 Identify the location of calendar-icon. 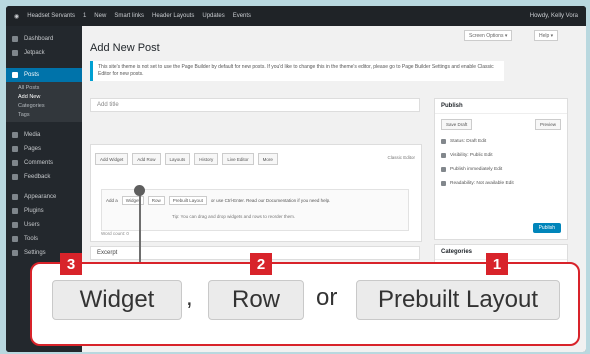
(443, 169).